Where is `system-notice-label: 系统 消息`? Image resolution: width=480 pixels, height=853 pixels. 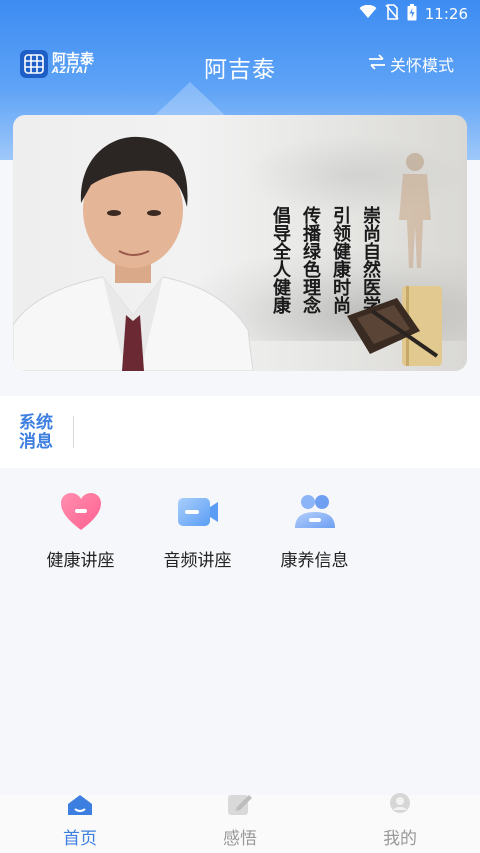 system-notice-label: 系统 消息 is located at coordinates (39, 433).